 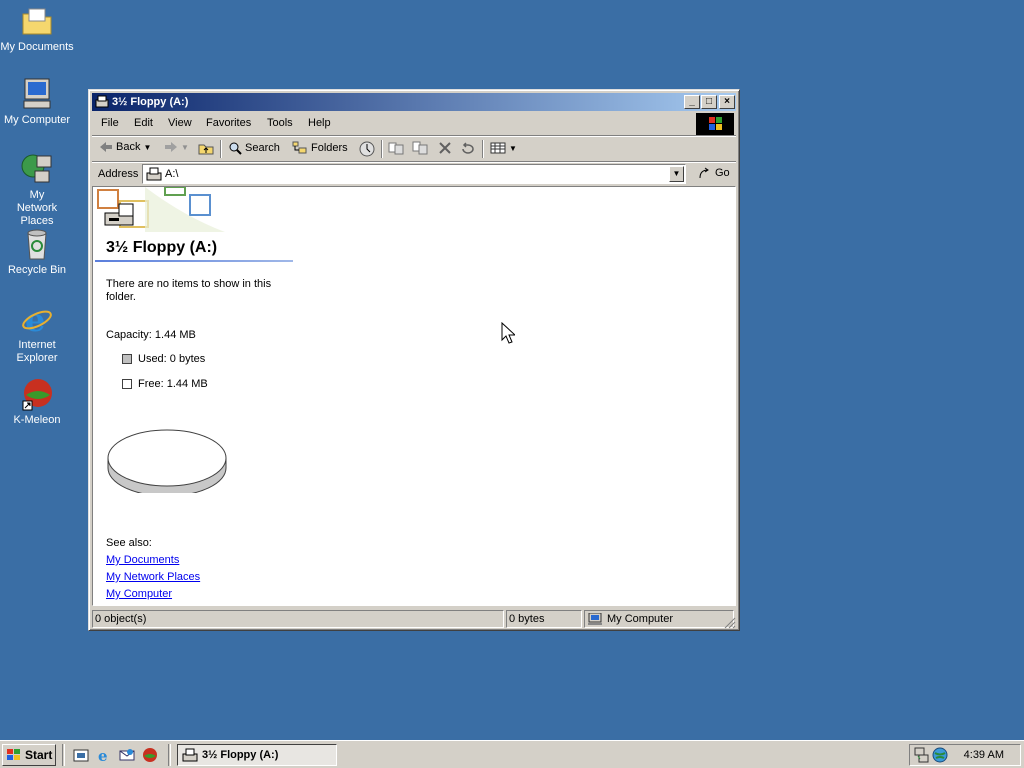 What do you see at coordinates (512, 754) in the screenshot?
I see `taskbar: Start e 3½ Floppy (A:) 4:39 AM` at bounding box center [512, 754].